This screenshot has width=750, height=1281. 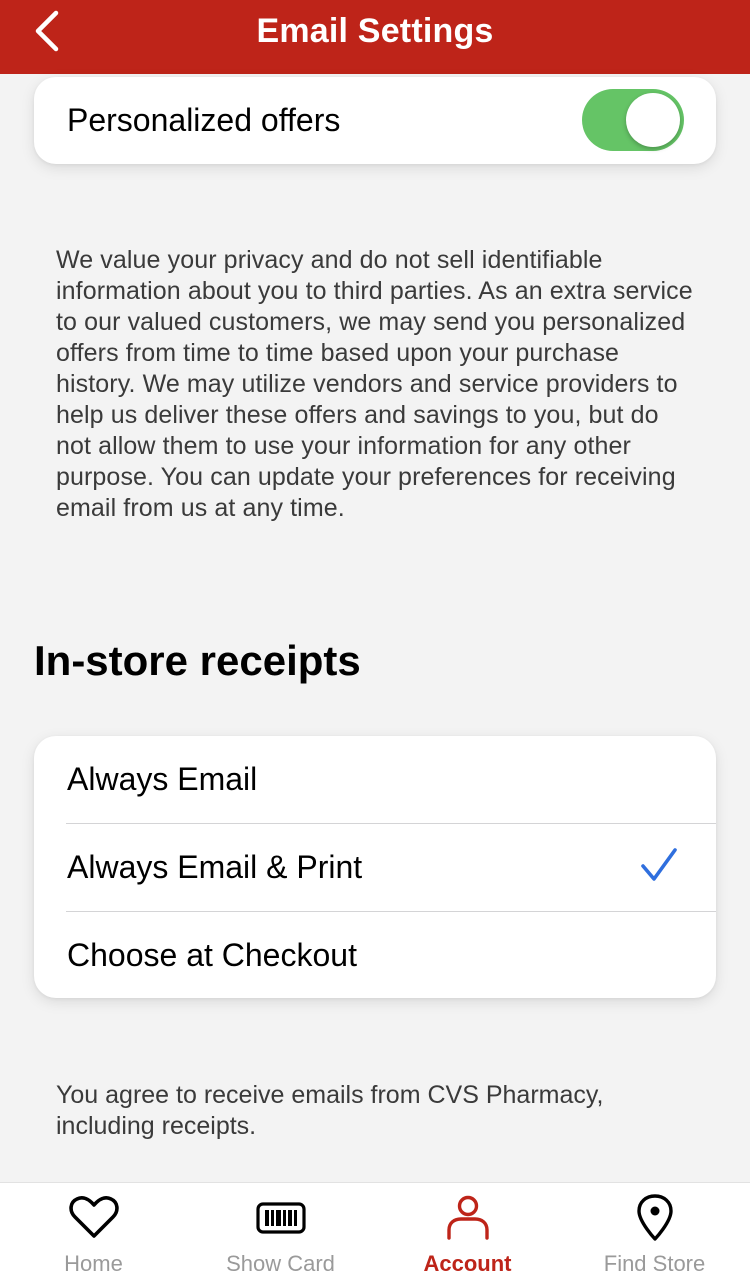 I want to click on option-always-email: Always Email, so click(x=375, y=779).